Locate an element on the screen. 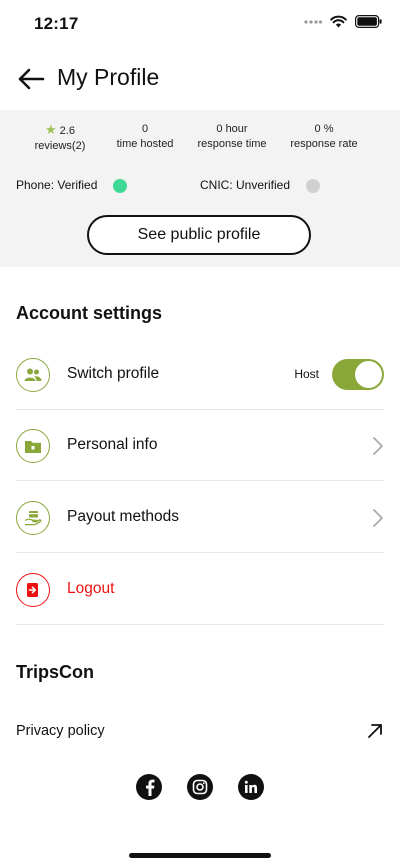 This screenshot has width=400, height=866. payout-methods-label: Payout methods is located at coordinates (123, 516).